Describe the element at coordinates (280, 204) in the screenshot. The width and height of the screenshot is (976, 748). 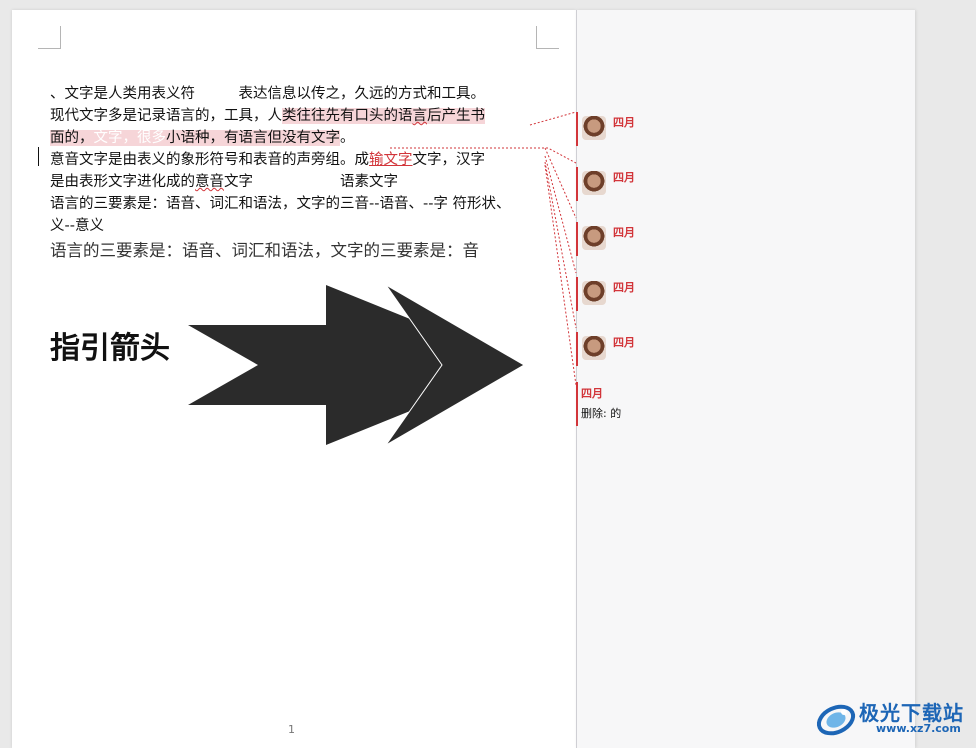
I see `paragraph-line-6: 语言的三要素是：语音、词汇和语法，文字的三音--语音、--字 符形状、` at that location.